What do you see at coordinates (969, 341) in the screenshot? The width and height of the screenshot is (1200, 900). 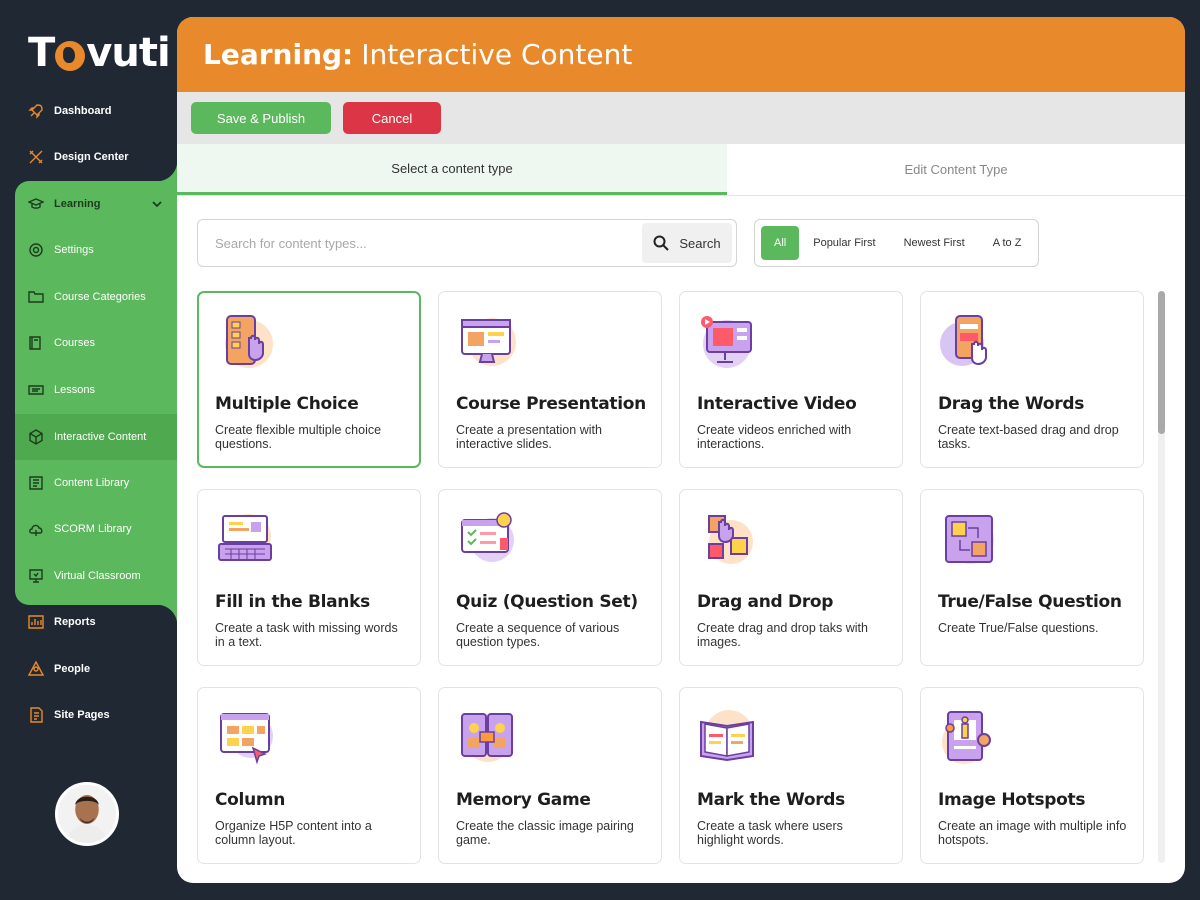 I see `drag-the-words-icon` at bounding box center [969, 341].